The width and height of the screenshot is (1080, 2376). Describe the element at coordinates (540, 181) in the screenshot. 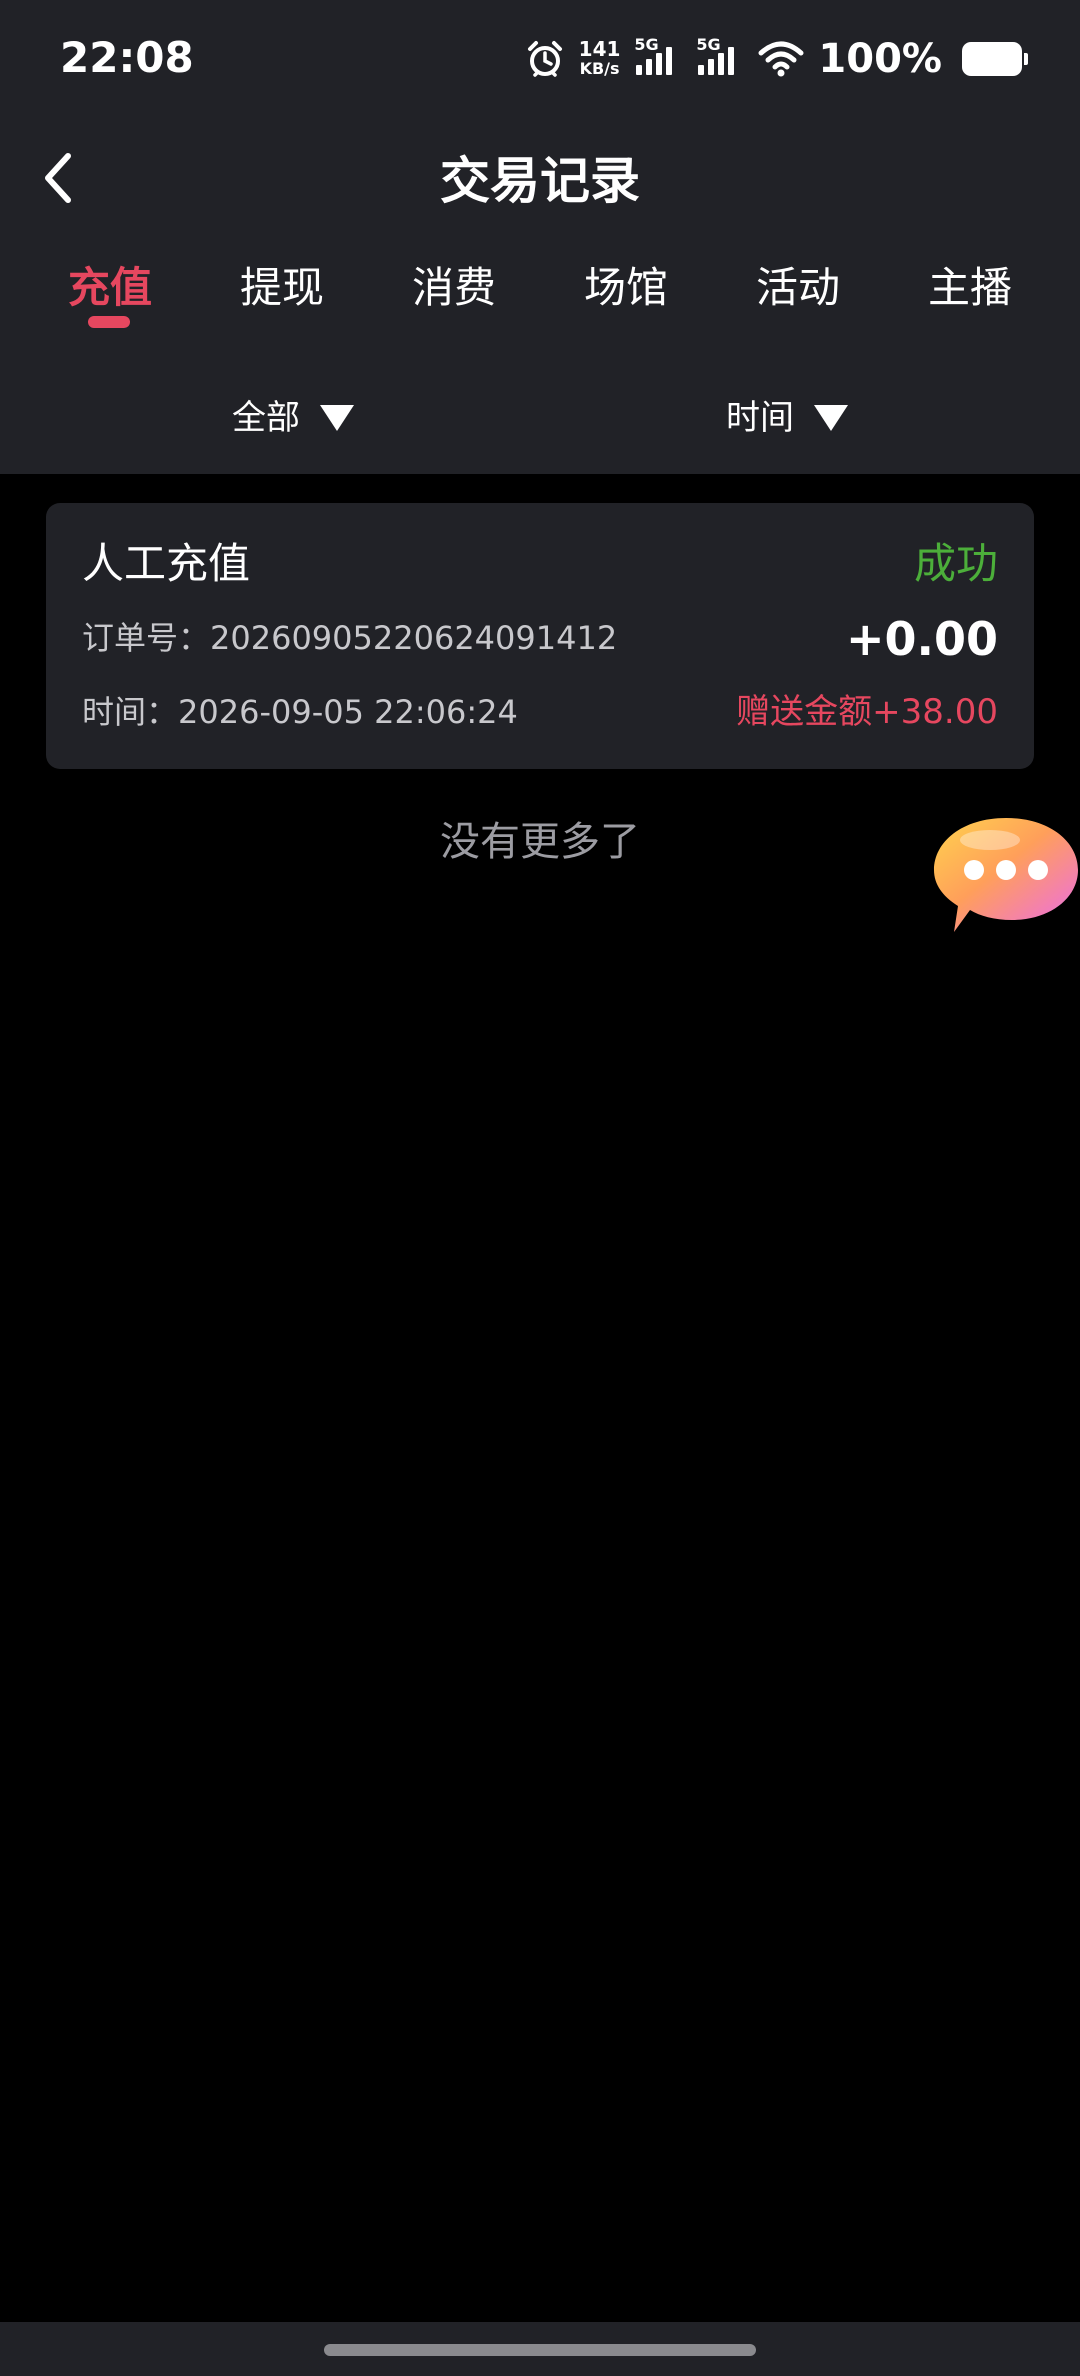

I see `page-title: 交易记录` at that location.